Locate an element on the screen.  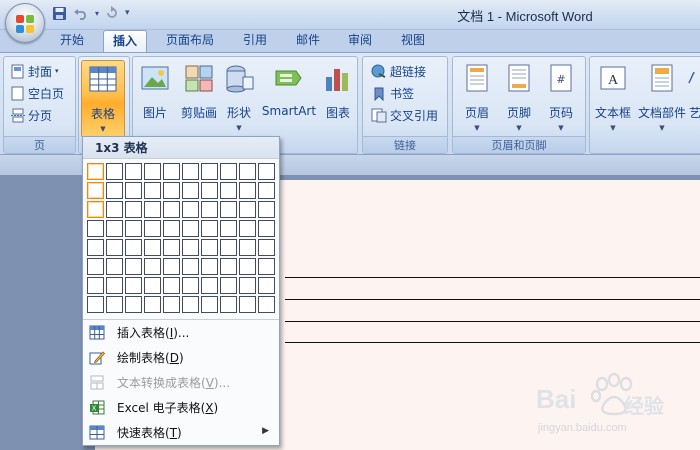
tab-insert: 插入 is located at coordinates (125, 41).